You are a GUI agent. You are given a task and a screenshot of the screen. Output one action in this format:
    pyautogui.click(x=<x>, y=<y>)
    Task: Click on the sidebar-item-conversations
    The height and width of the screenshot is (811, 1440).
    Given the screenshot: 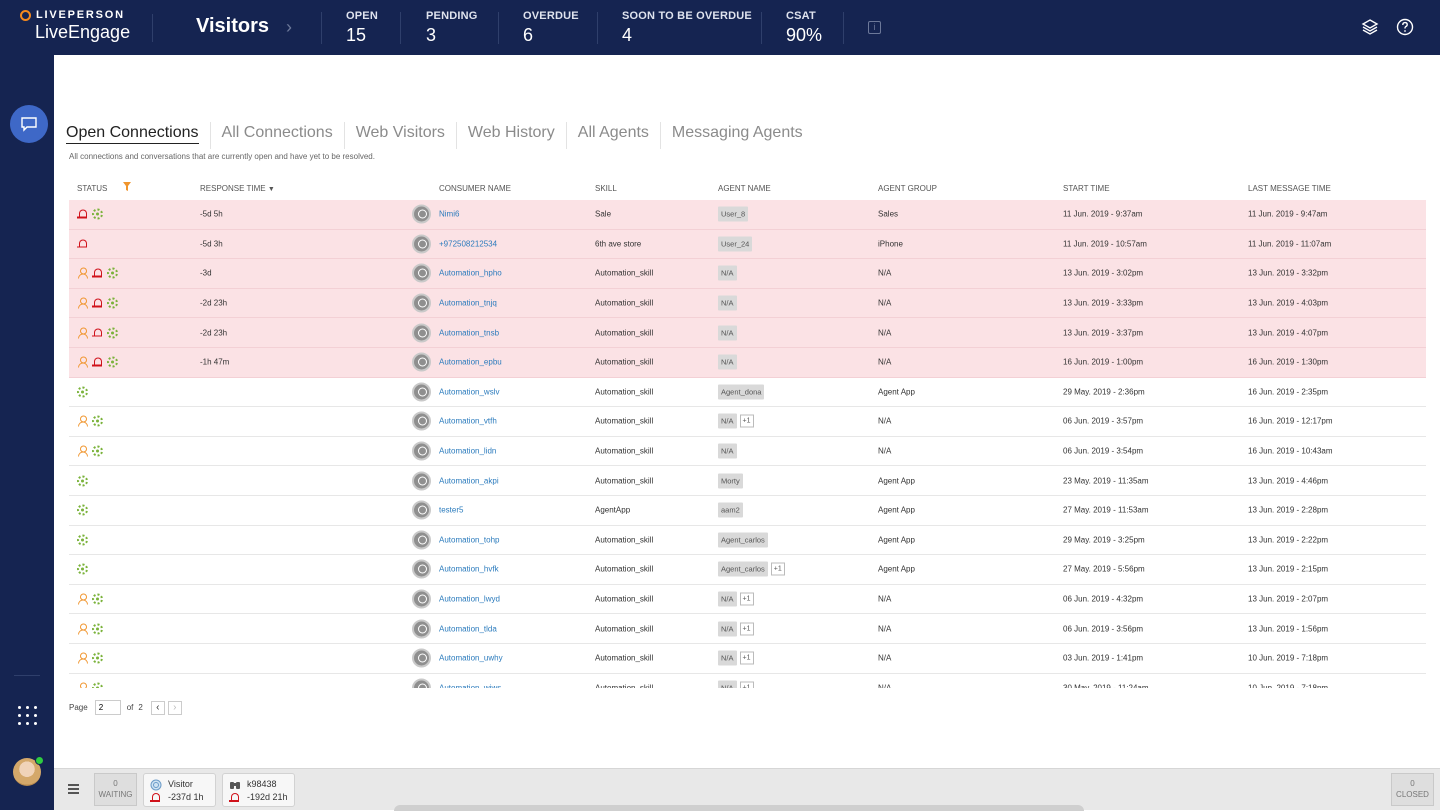 What is the action you would take?
    pyautogui.click(x=30, y=124)
    